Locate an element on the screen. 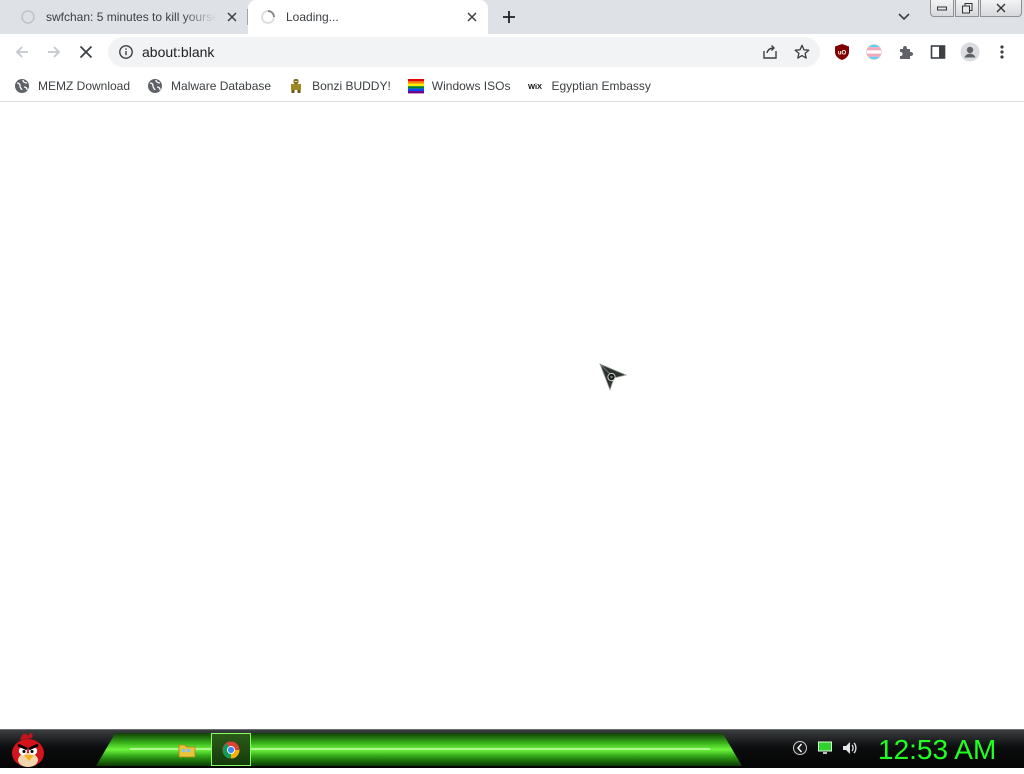 This screenshot has width=1024, height=774. chevron-down-icon is located at coordinates (904, 17).